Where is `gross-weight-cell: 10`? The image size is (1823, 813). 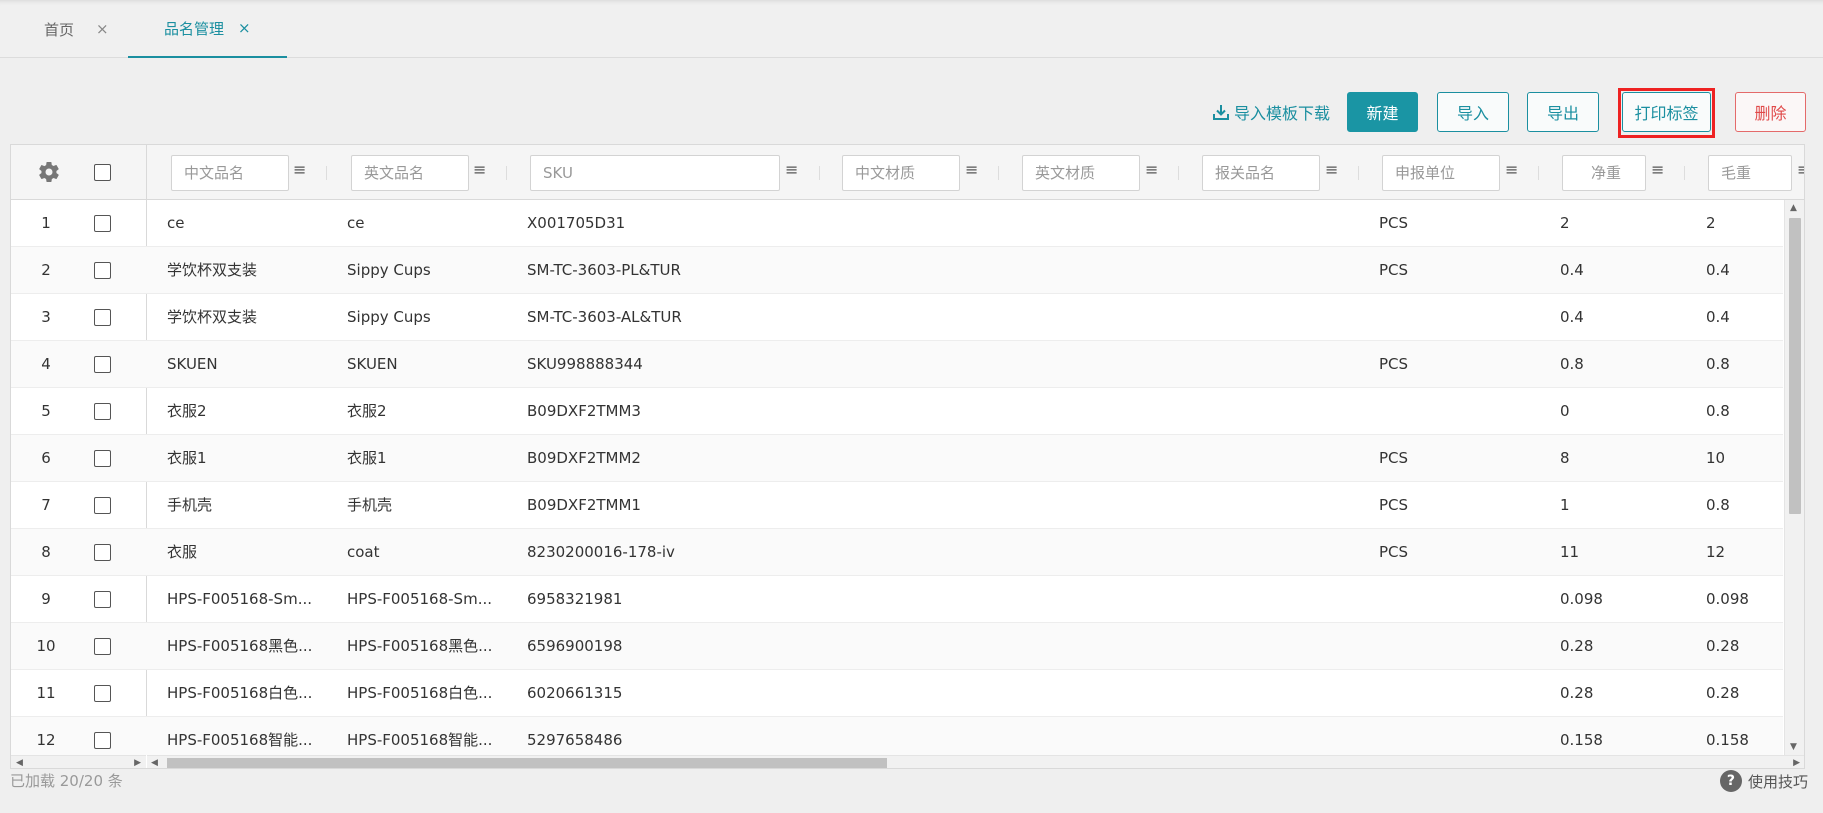 gross-weight-cell: 10 is located at coordinates (1716, 458).